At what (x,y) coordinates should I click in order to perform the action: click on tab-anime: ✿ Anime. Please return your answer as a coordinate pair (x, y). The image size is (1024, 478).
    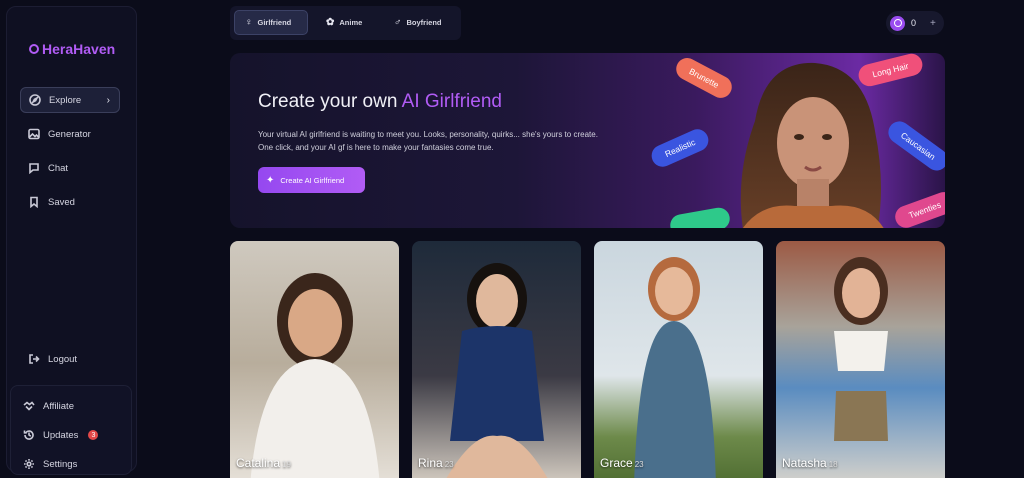
    Looking at the image, I should click on (344, 22).